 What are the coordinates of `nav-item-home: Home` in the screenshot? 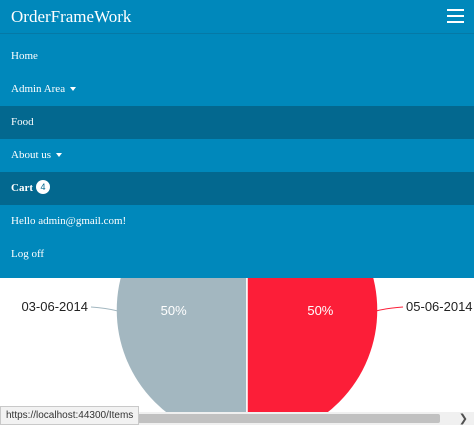 It's located at (237, 56).